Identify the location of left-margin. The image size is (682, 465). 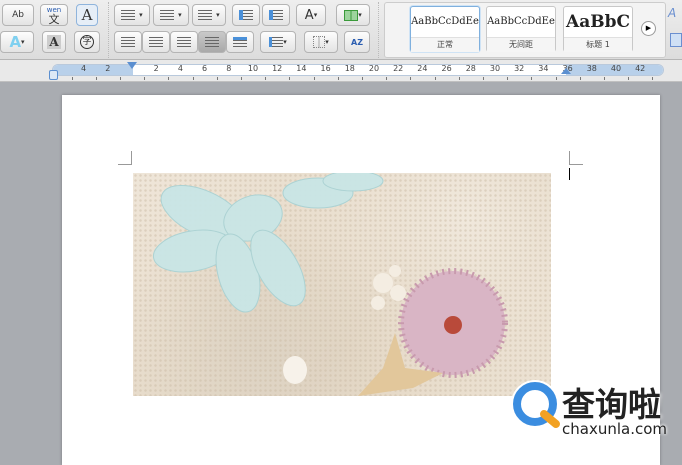
(93, 70).